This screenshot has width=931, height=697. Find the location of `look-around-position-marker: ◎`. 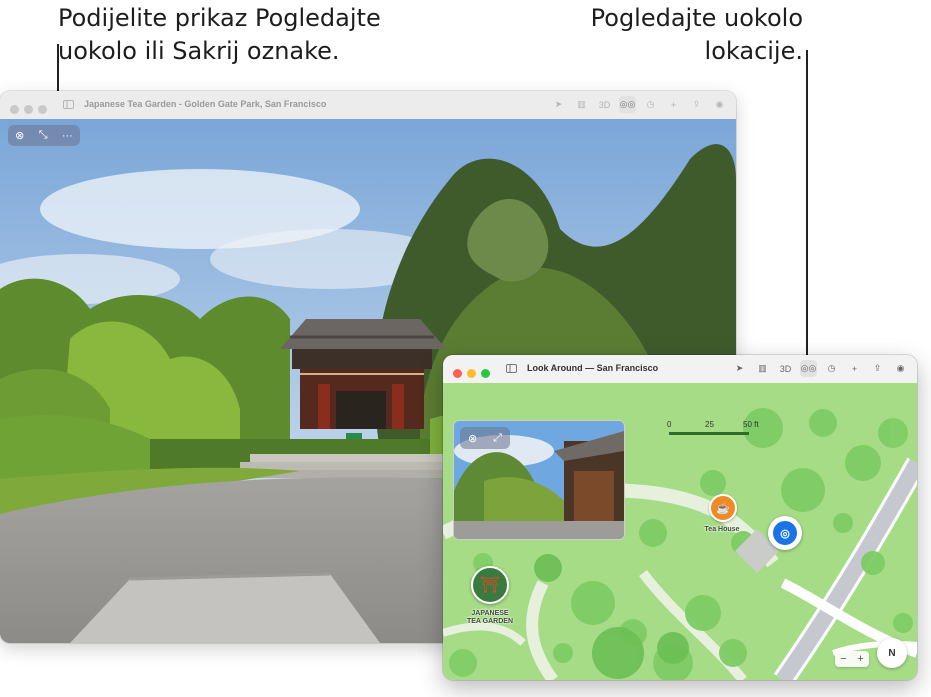

look-around-position-marker: ◎ is located at coordinates (785, 533).